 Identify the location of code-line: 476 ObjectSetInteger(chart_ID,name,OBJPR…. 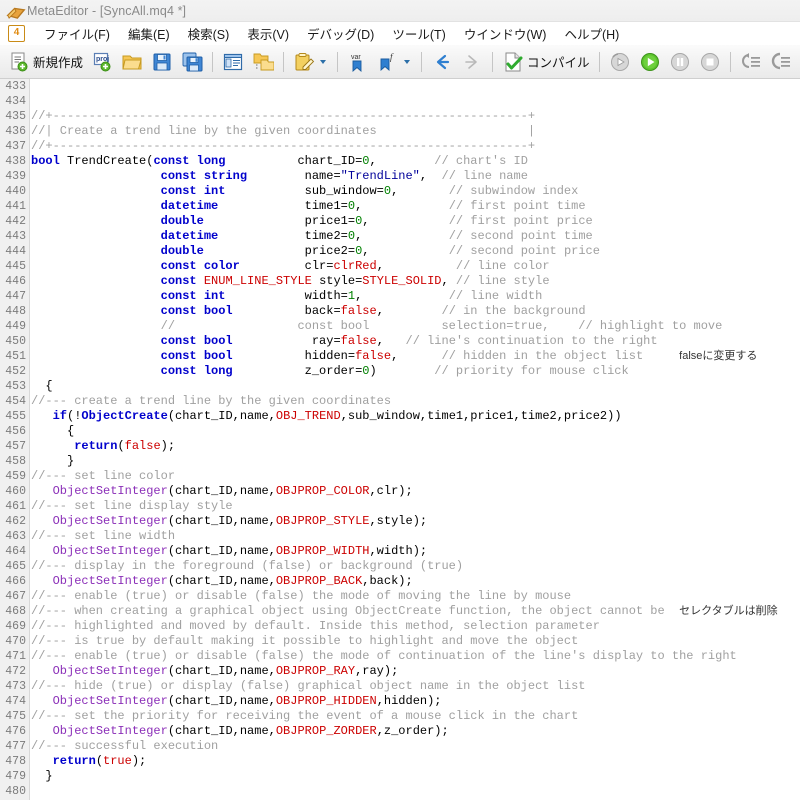
(400, 731).